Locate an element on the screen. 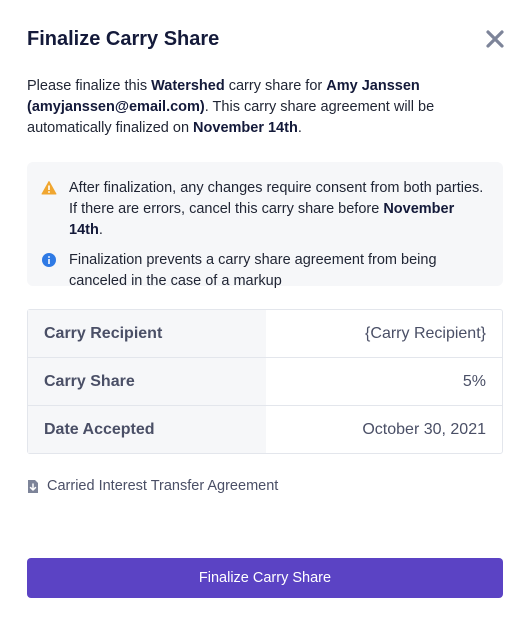 The height and width of the screenshot is (622, 525). document-link: Carried Interest Transfer Agreement is located at coordinates (152, 486).